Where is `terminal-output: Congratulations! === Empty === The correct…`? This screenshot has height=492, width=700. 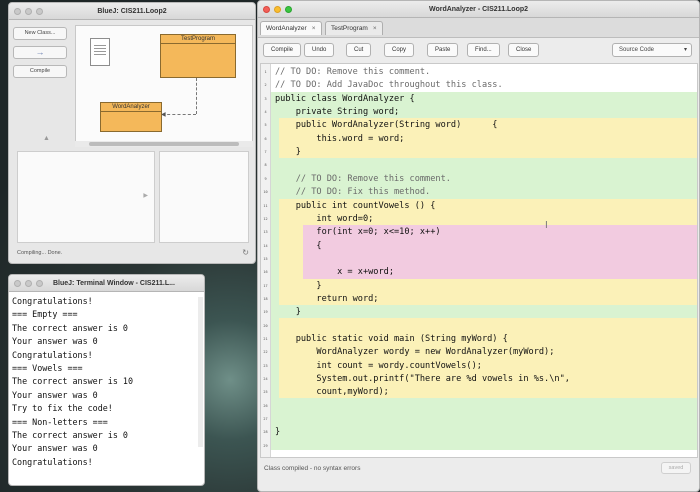
terminal-output: Congratulations! === Empty === The correct… is located at coordinates (104, 388).